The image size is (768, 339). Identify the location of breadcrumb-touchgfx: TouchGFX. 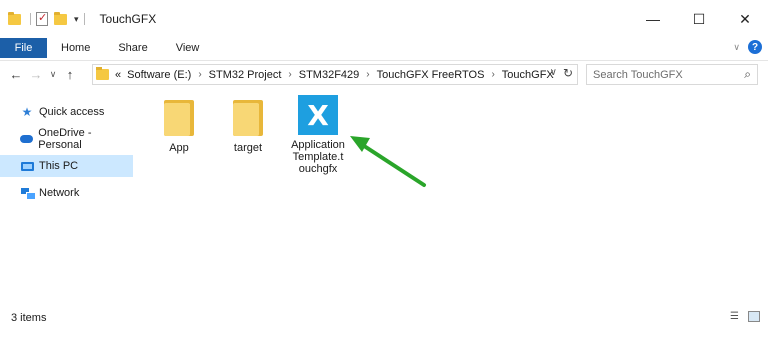
(528, 75).